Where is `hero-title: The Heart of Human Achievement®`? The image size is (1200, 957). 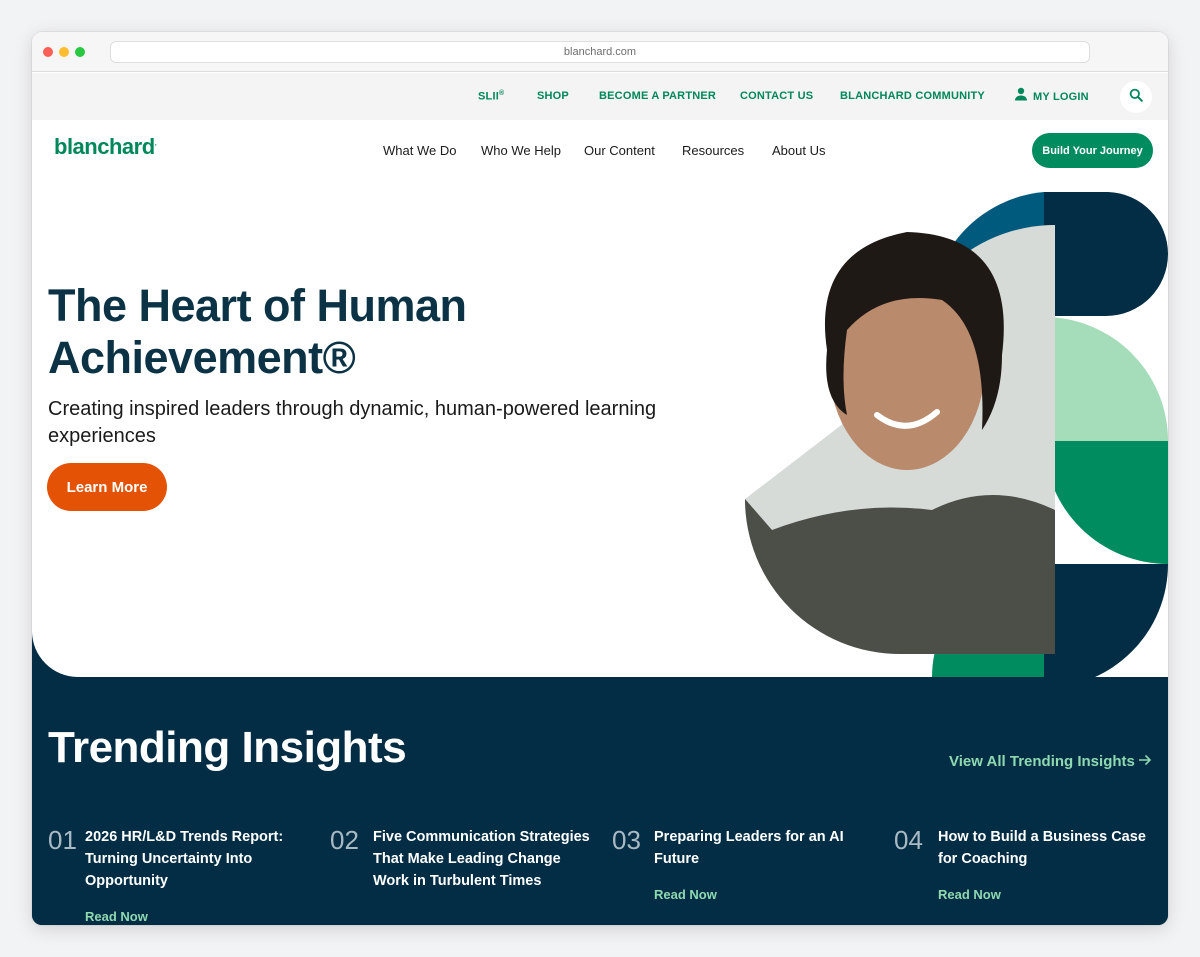
hero-title: The Heart of Human Achievement® is located at coordinates (398, 332).